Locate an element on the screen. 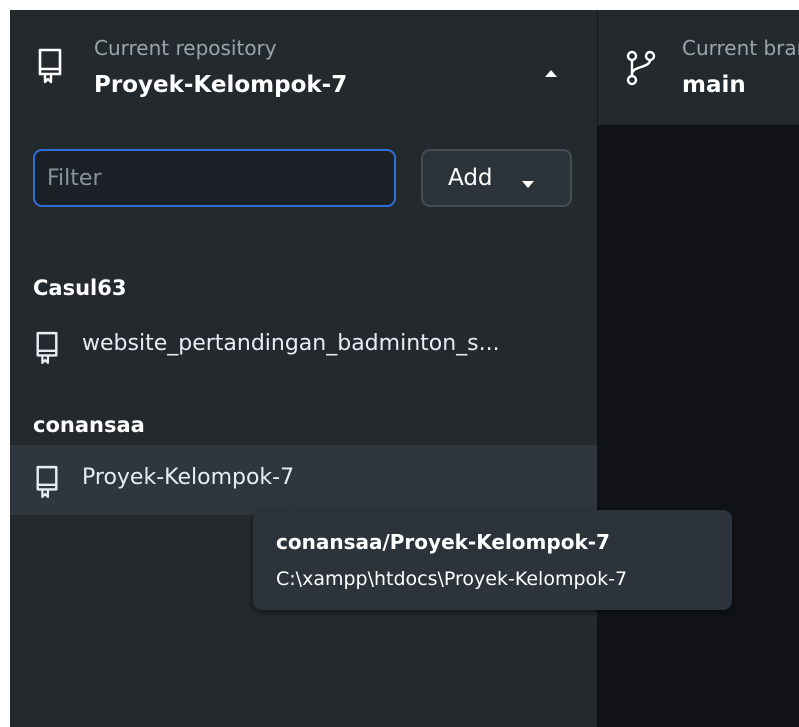 This screenshot has width=799, height=727. current-branch-label: Current branch is located at coordinates (740, 48).